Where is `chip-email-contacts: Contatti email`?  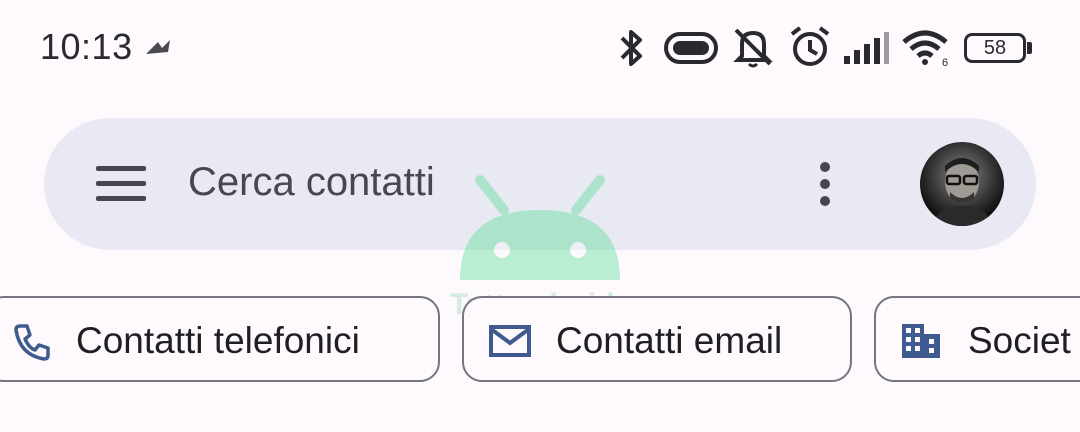
chip-email-contacts: Contatti email is located at coordinates (657, 339).